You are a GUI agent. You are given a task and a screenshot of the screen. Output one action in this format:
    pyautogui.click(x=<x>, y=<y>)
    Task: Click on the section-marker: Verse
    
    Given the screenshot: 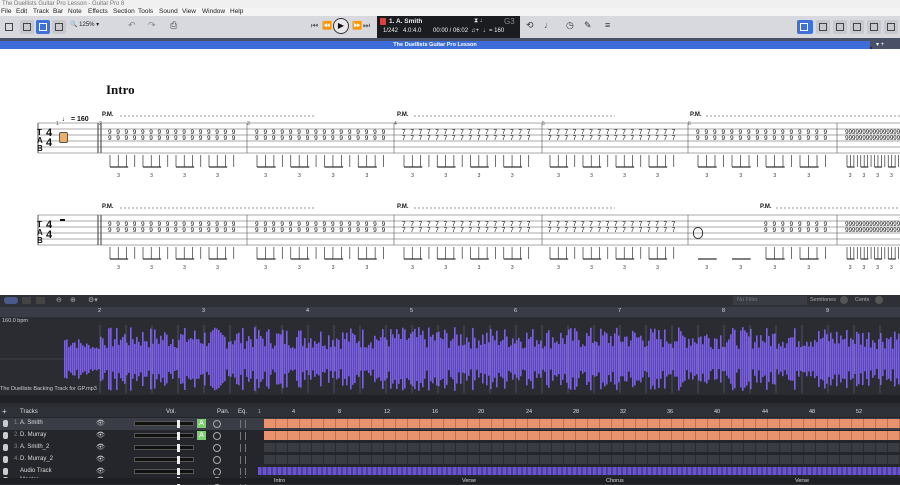 What is the action you would take?
    pyautogui.click(x=469, y=481)
    